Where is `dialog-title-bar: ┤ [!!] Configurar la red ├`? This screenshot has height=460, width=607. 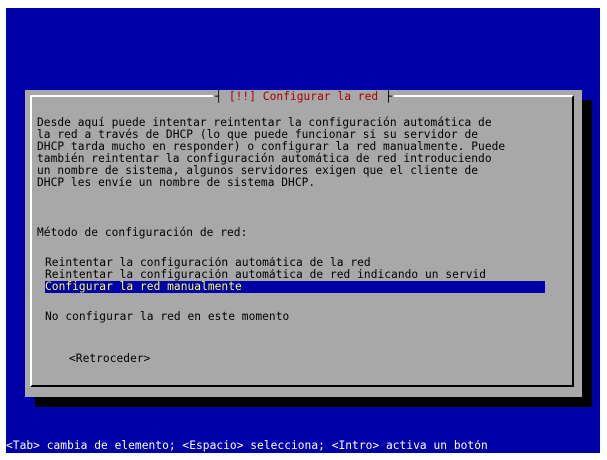
dialog-title-bar: ┤ [!!] Configurar la red ├ is located at coordinates (303, 97).